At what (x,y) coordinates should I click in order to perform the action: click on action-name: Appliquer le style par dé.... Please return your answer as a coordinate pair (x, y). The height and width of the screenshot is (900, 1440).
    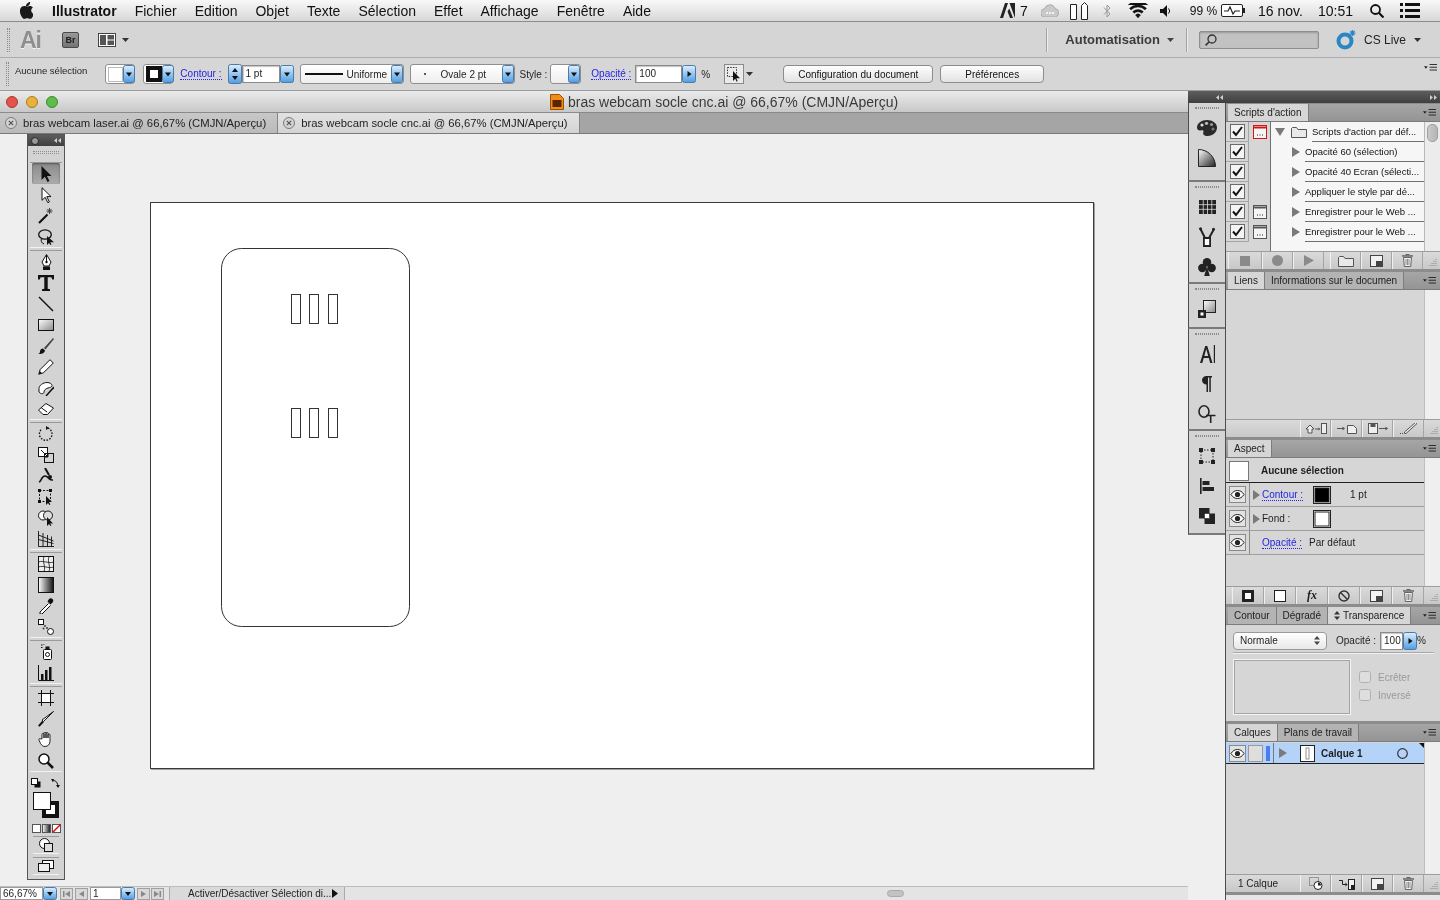
    Looking at the image, I should click on (1360, 191).